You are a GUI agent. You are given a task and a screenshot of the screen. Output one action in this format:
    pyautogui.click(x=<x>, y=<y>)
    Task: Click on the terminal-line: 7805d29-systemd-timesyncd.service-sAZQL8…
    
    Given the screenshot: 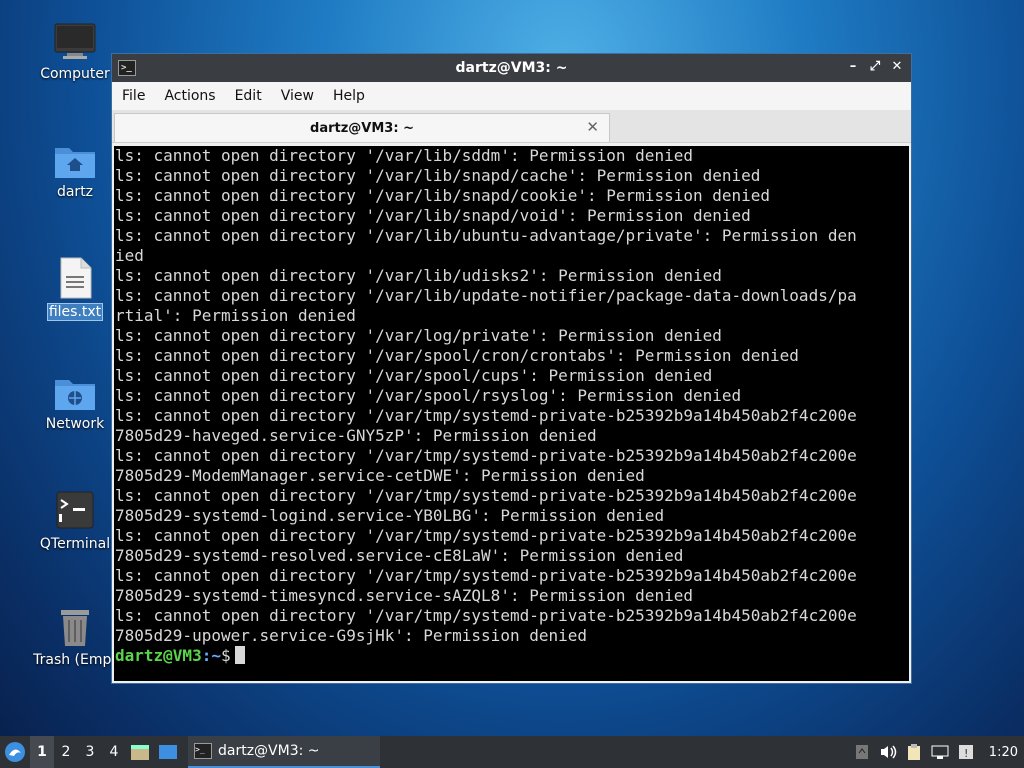 What is the action you would take?
    pyautogui.click(x=404, y=595)
    